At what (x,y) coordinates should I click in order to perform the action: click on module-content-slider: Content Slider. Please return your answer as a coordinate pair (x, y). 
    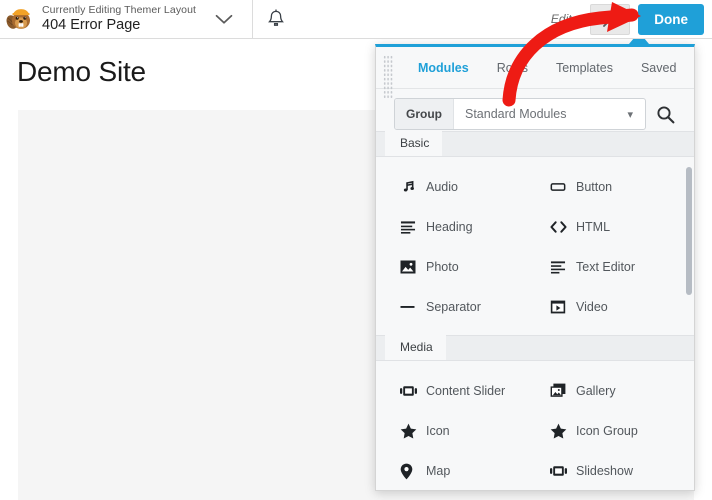
    Looking at the image, I should click on (451, 391).